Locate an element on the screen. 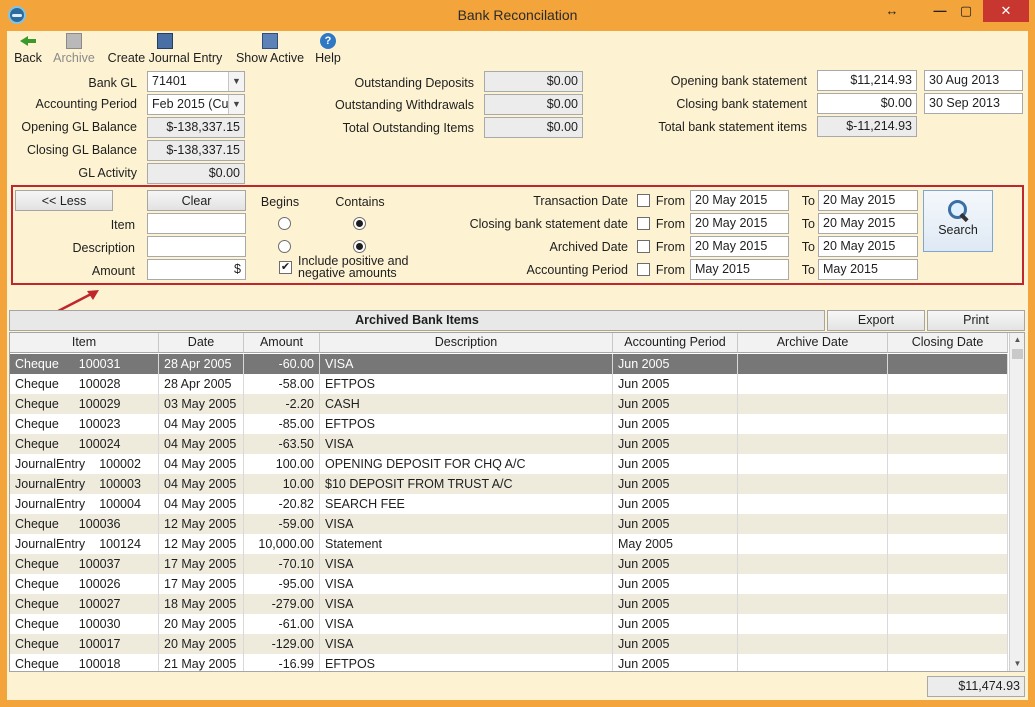 This screenshot has height=707, width=1035. date-filter-label: Closing bank statement date is located at coordinates (548, 224).